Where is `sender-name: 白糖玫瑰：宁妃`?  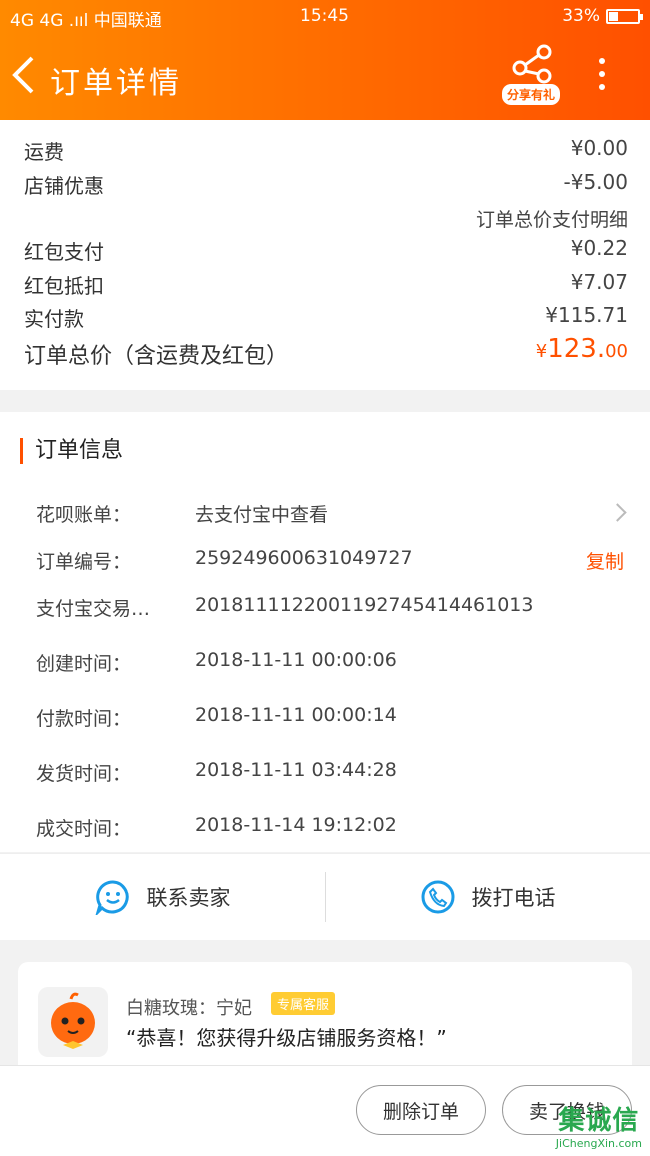 sender-name: 白糖玫瑰：宁妃 is located at coordinates (189, 1008).